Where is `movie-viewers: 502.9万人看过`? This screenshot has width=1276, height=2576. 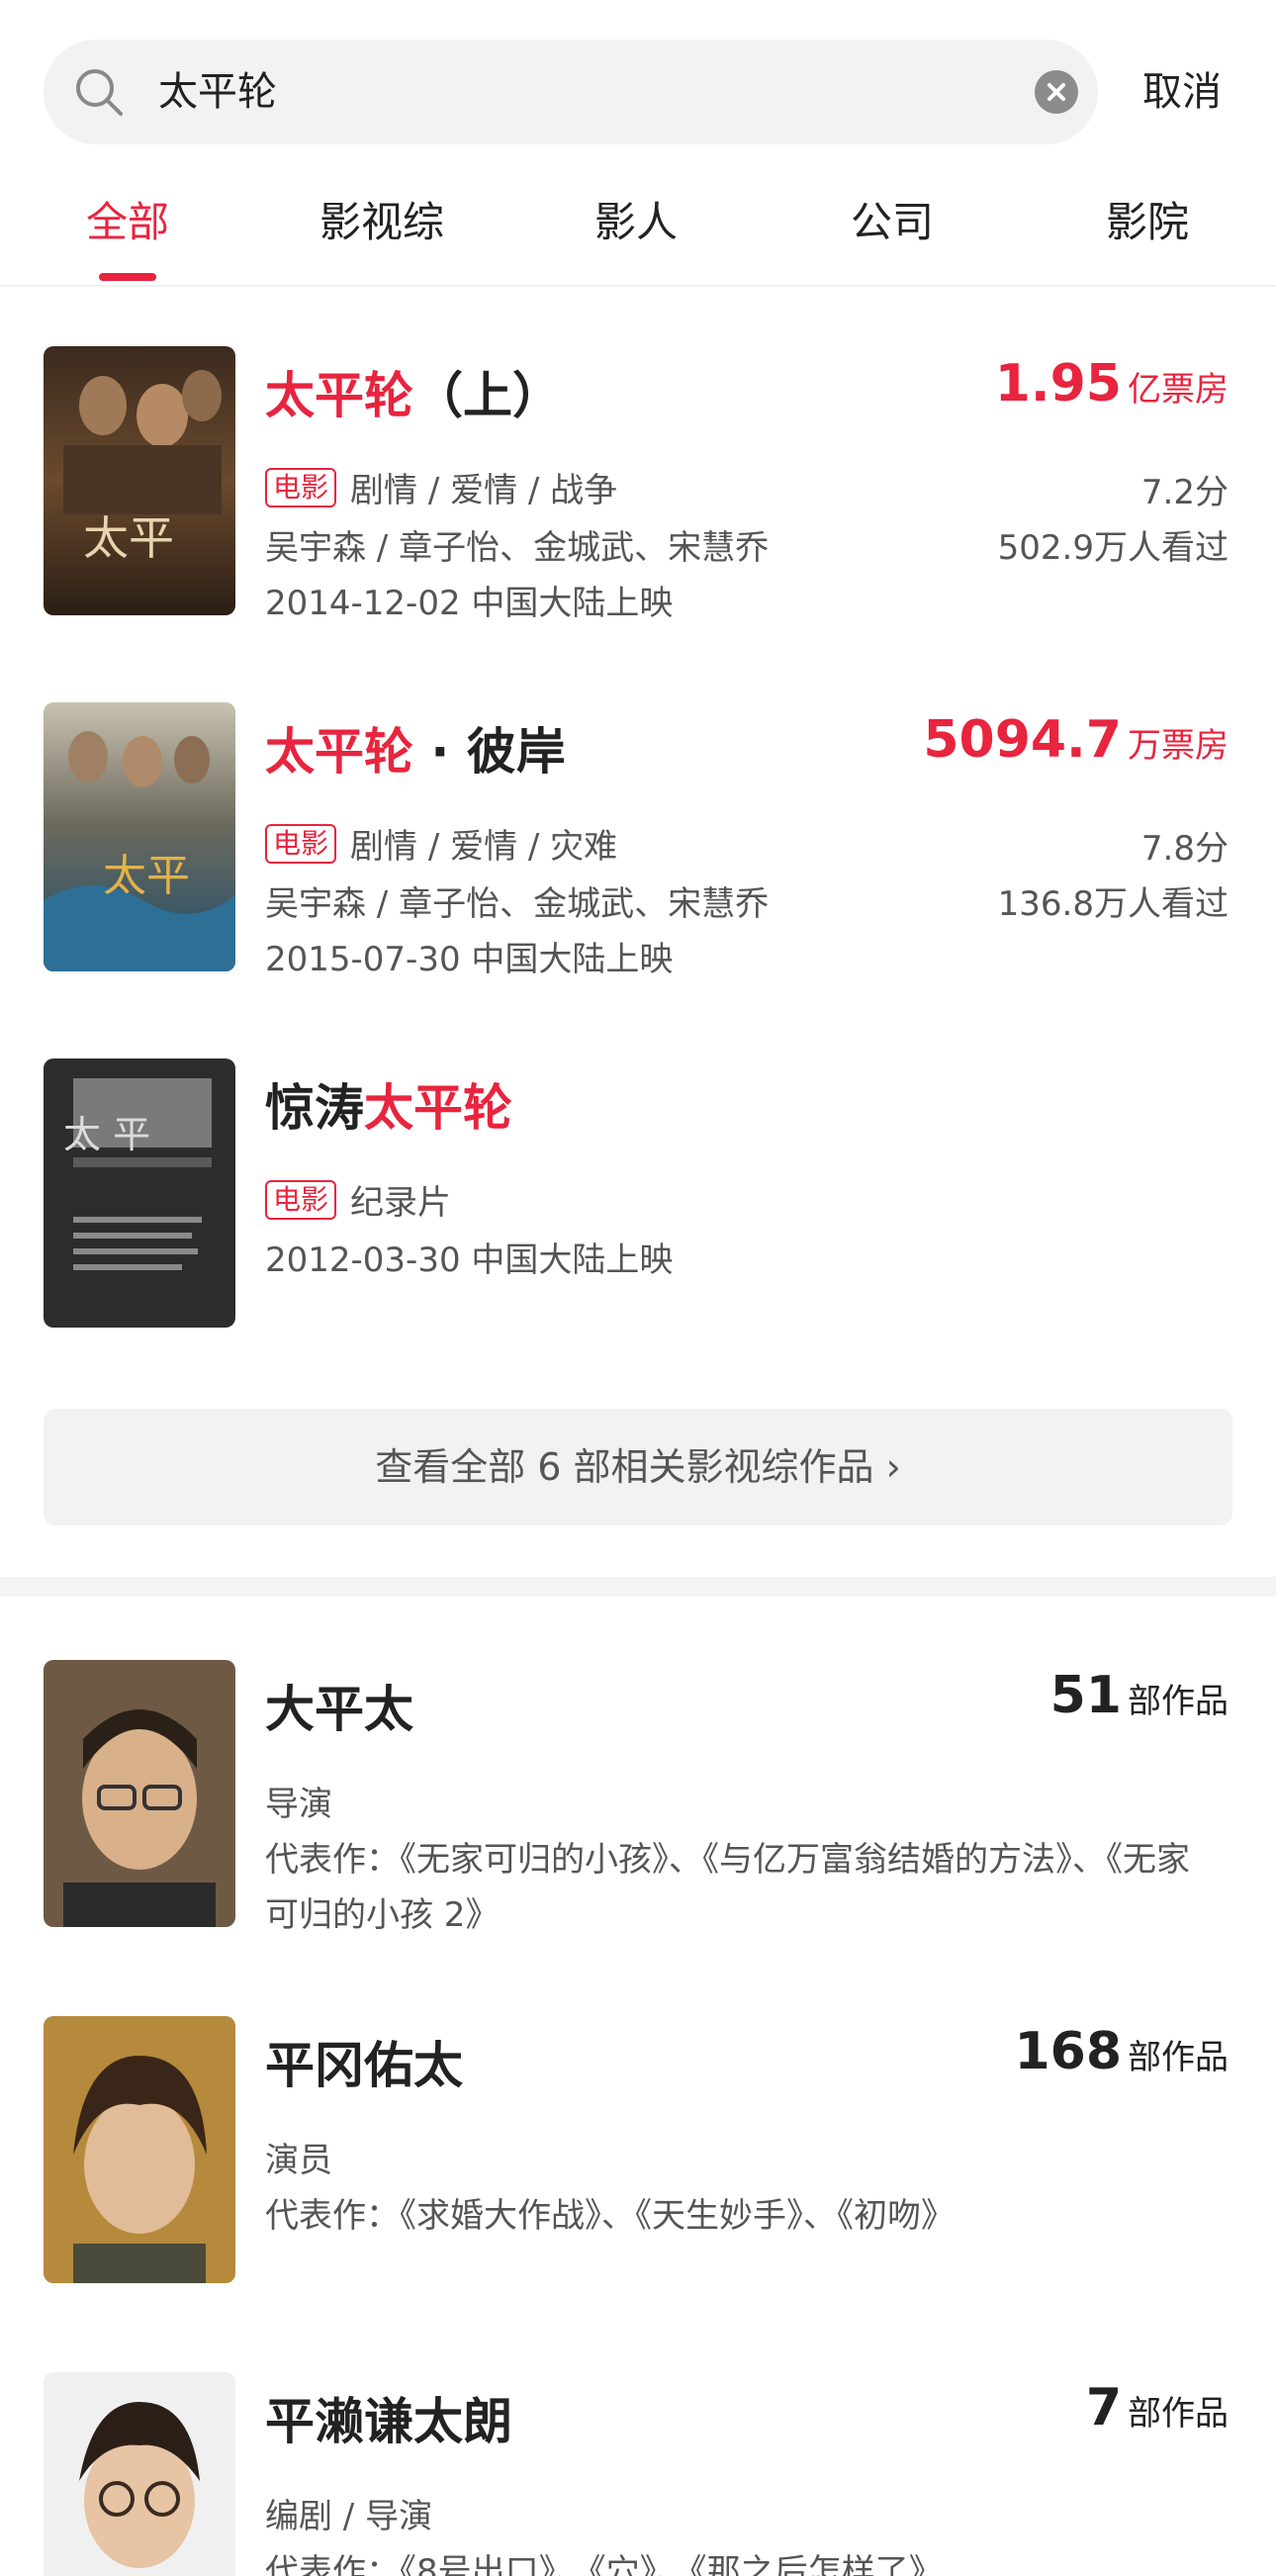
movie-viewers: 502.9万人看过 is located at coordinates (1113, 548).